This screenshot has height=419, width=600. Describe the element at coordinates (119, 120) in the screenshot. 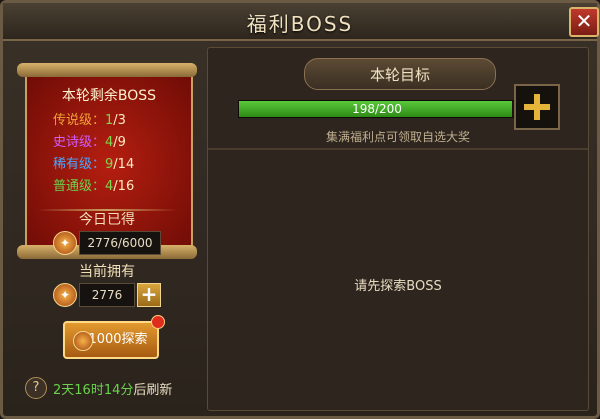

I see `tier-total: /3` at that location.